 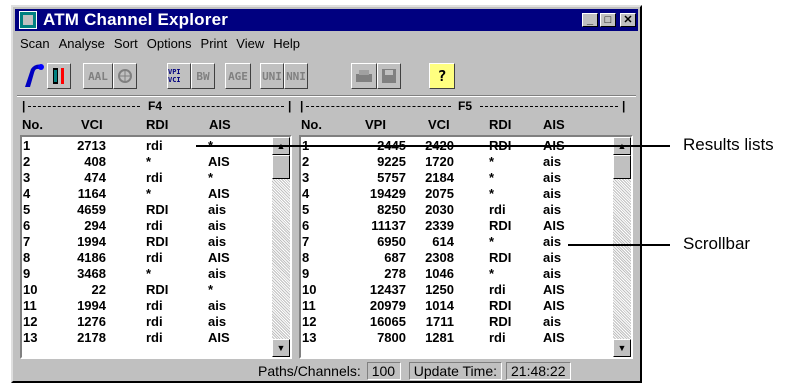 I want to click on globe-button, so click(x=125, y=76).